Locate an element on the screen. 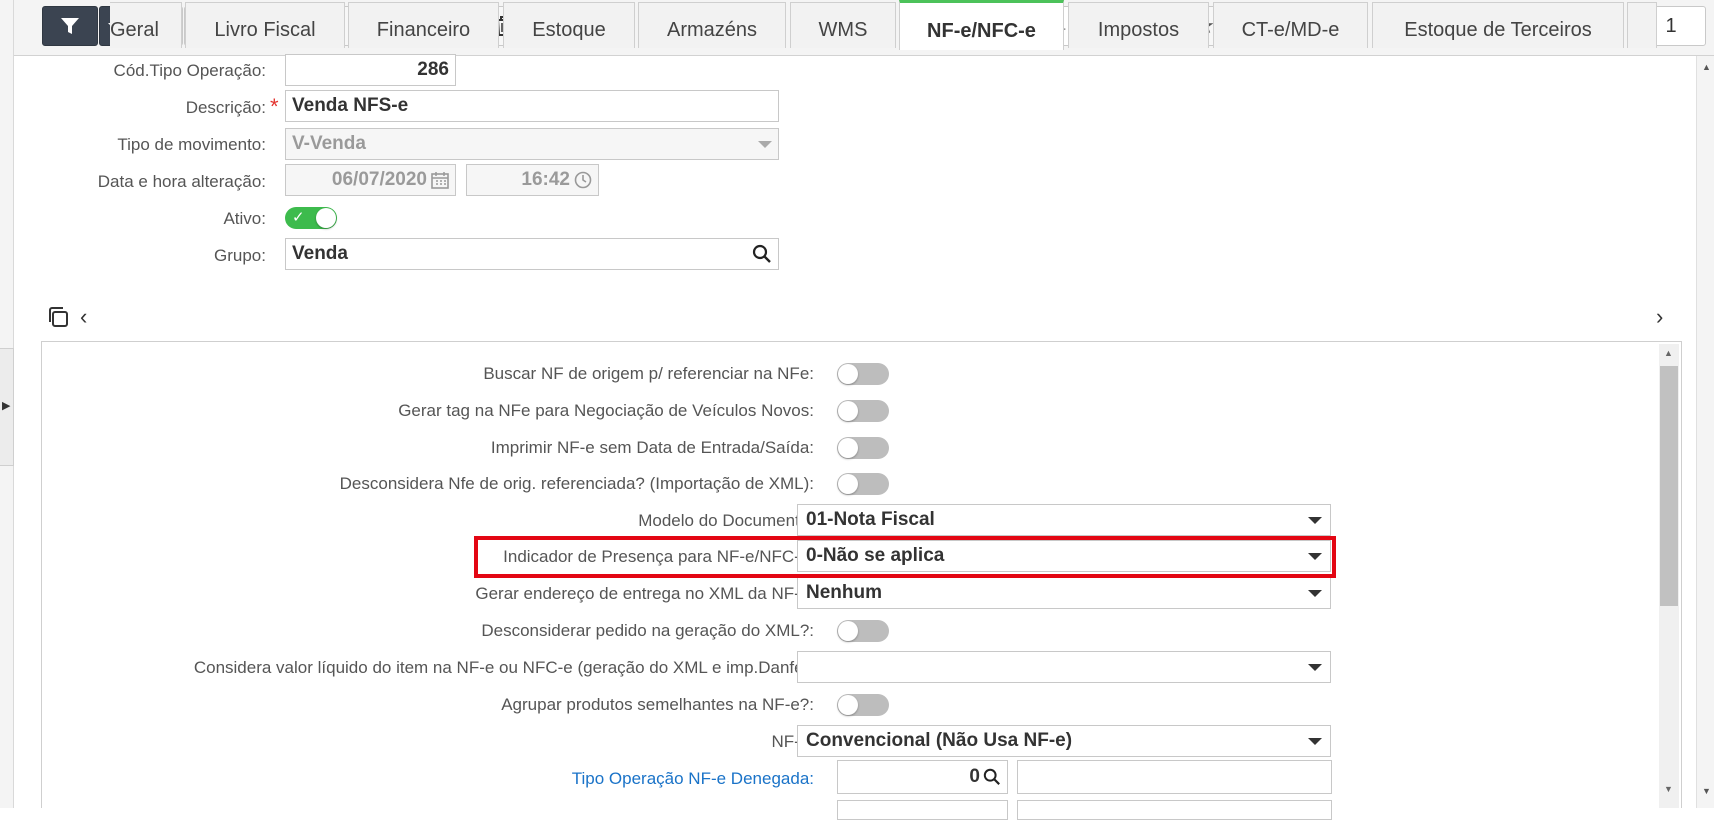  tab-estoque: Estoque is located at coordinates (569, 25).